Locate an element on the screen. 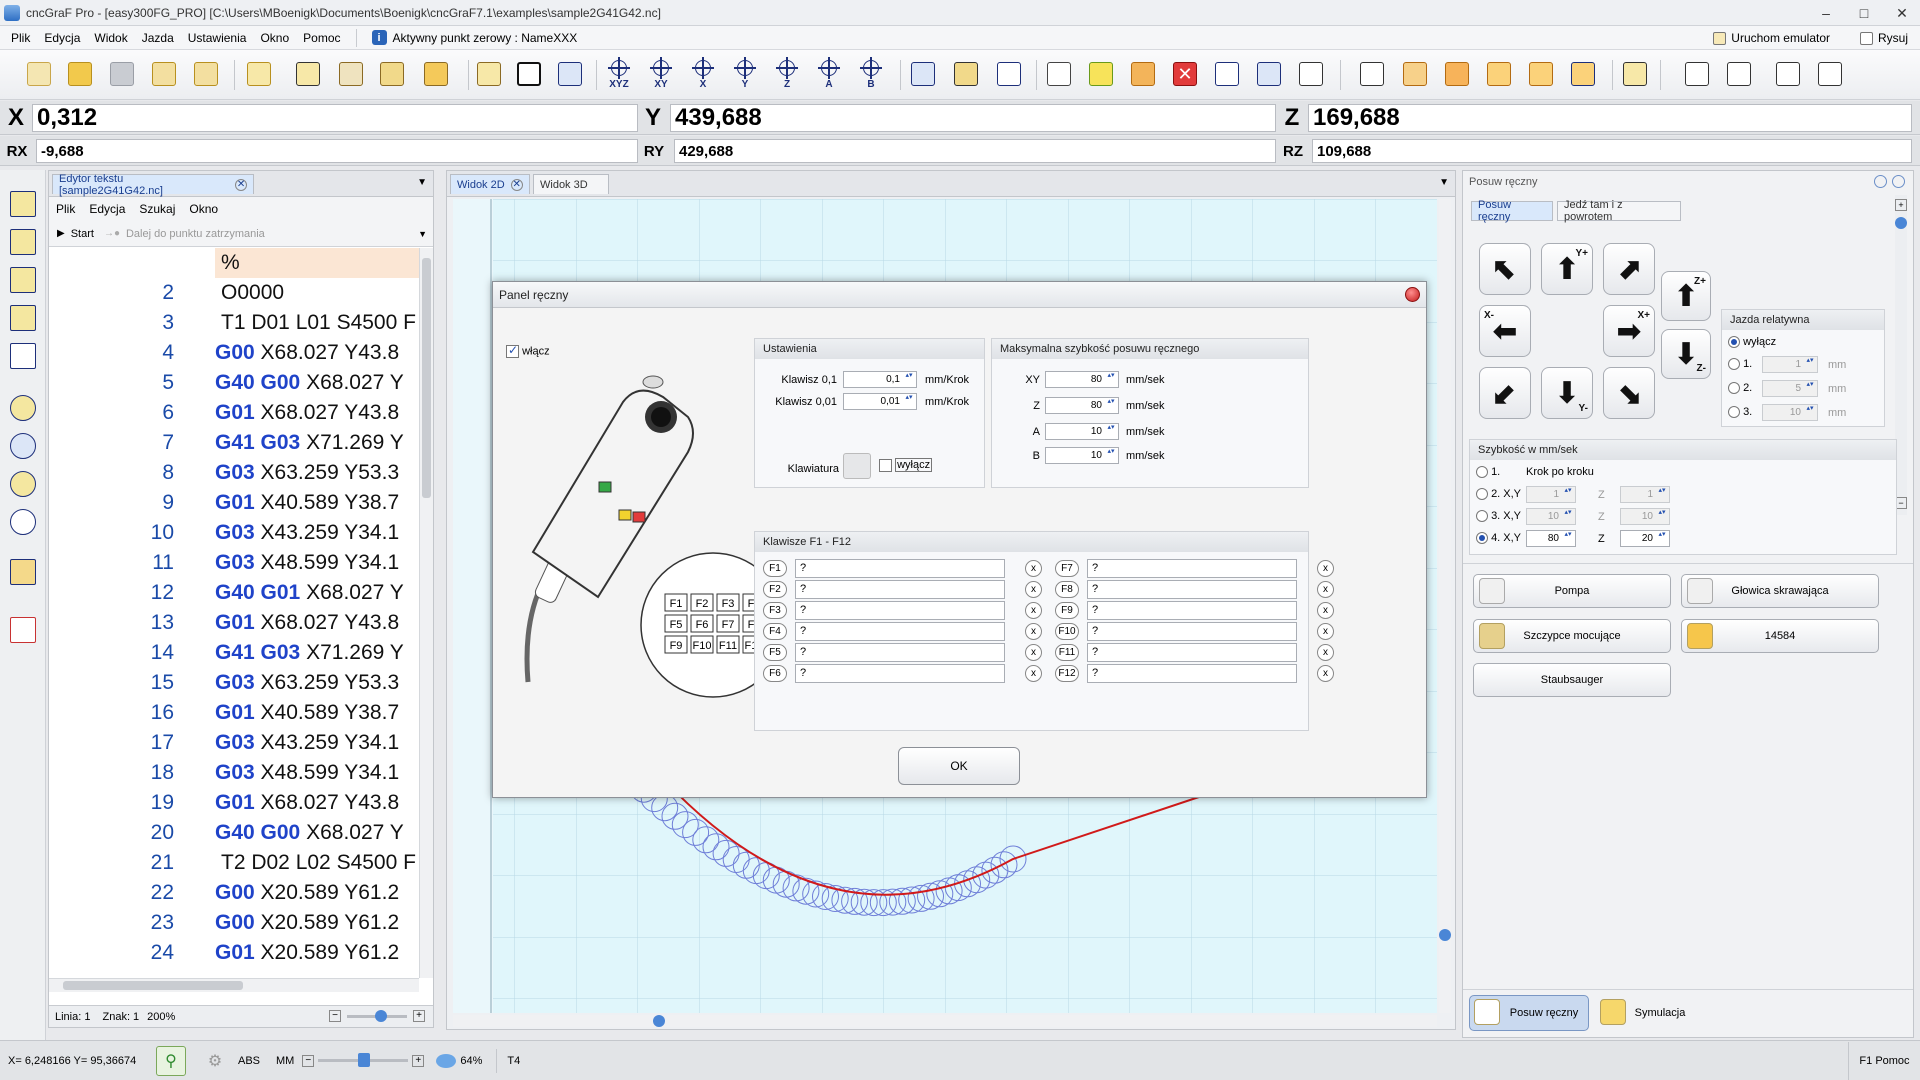 Image resolution: width=1920 pixels, height=1080 pixels. code-line: 22 G00 X20.589 Y61.2 is located at coordinates (234, 893).